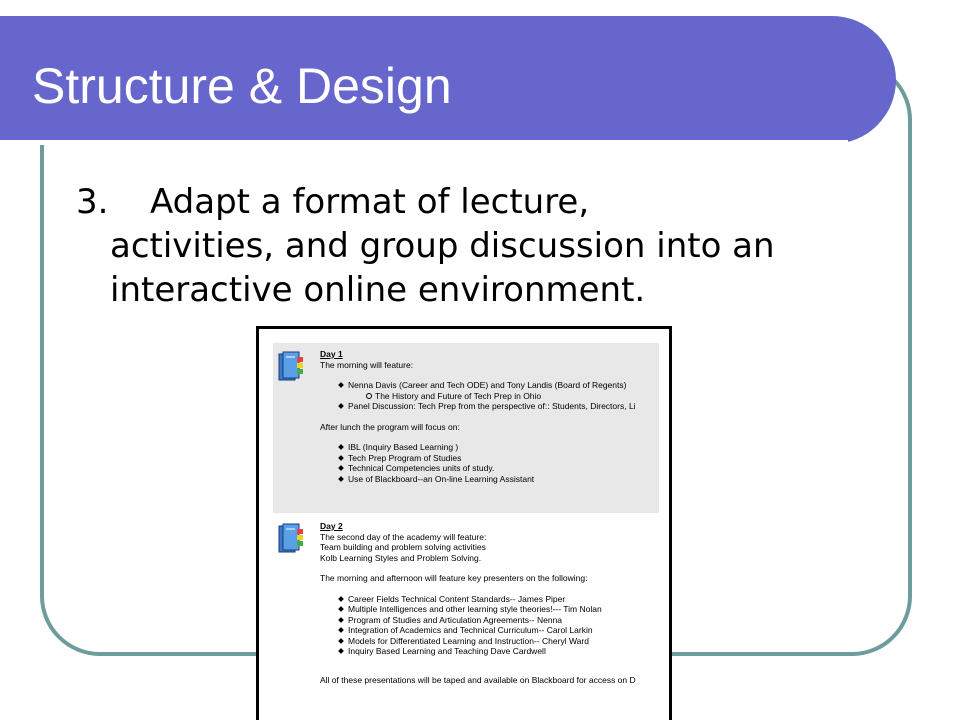 The width and height of the screenshot is (960, 720). I want to click on bullet-line-1: 3. Adapt a format of lecture,, so click(486, 202).